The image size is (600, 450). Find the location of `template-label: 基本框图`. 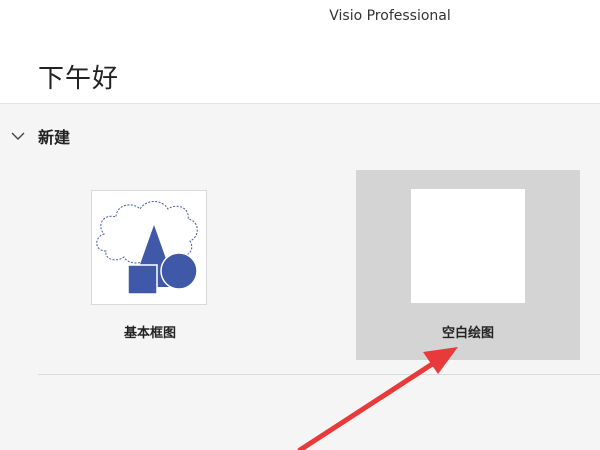

template-label: 基本框图 is located at coordinates (149, 333).